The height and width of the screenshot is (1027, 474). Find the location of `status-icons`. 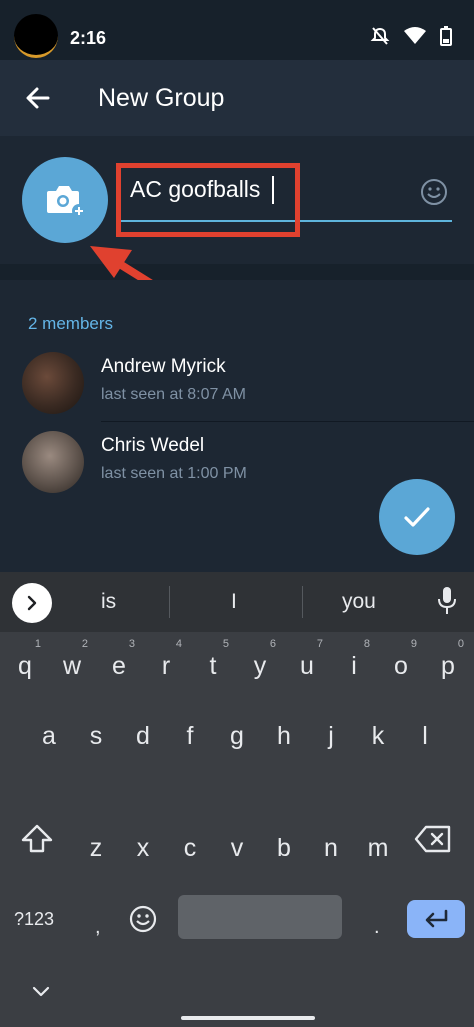

status-icons is located at coordinates (411, 38).